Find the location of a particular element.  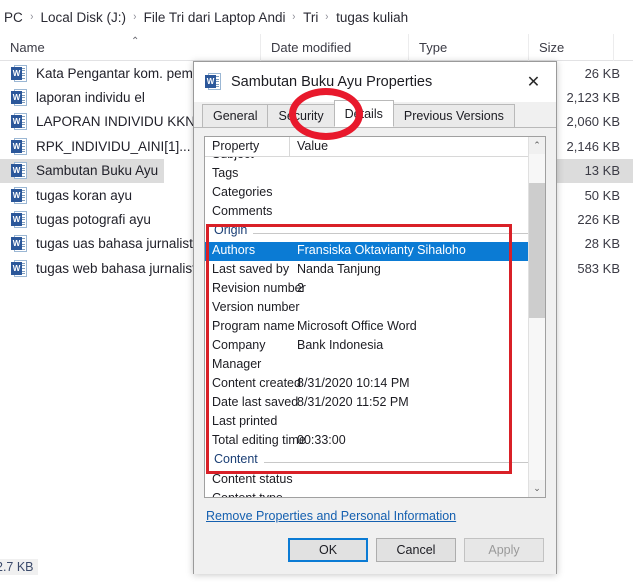

property-name: Subject is located at coordinates (233, 159).